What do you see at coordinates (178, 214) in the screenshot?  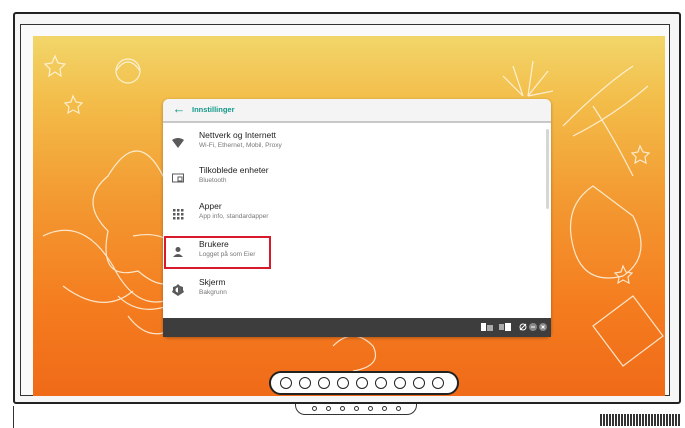 I see `apps-grid-icon` at bounding box center [178, 214].